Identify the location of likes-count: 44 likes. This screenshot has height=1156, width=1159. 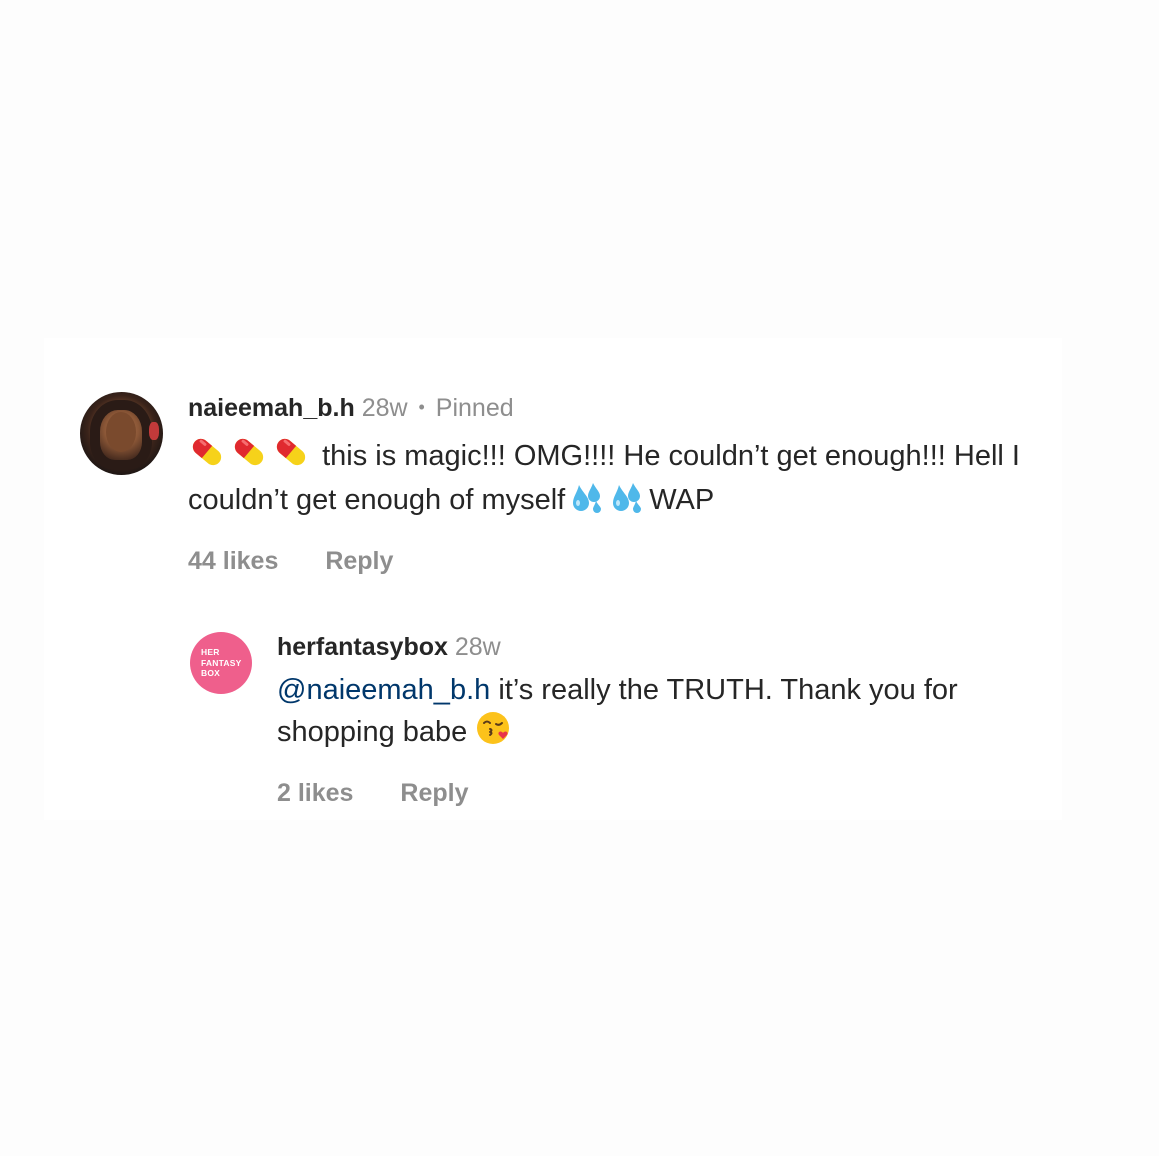
(233, 561).